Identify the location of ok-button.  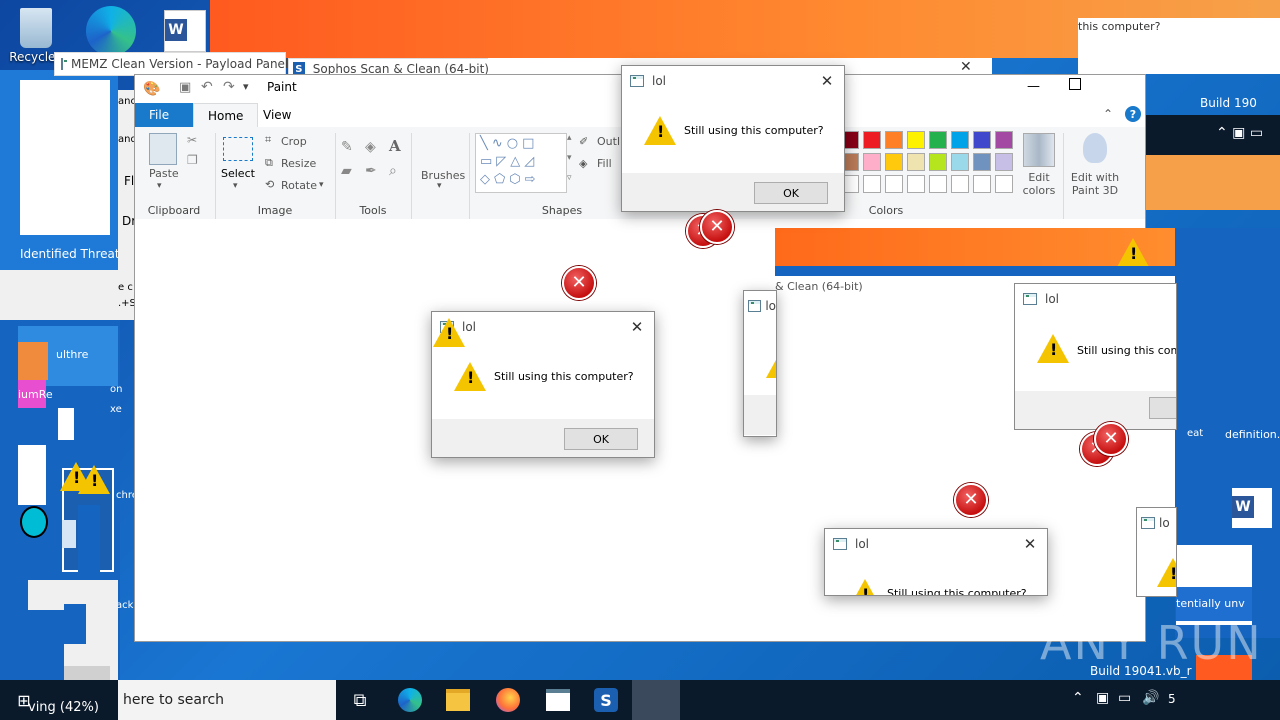
(1162, 408).